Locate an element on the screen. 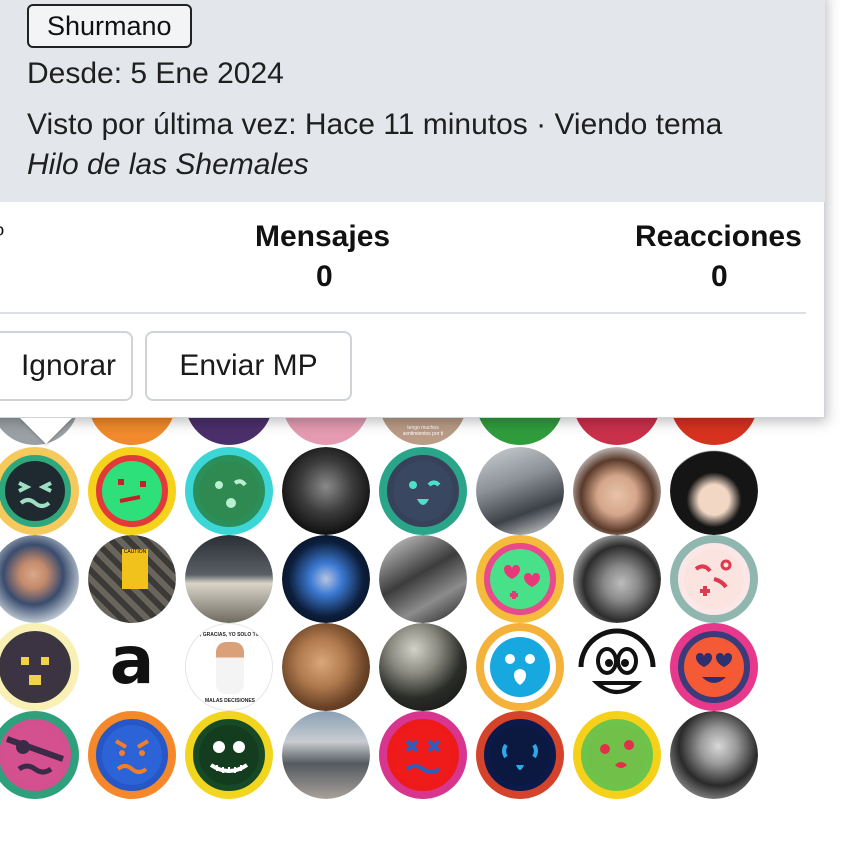 The height and width of the screenshot is (861, 852). avatar-photo-airport is located at coordinates (326, 755).